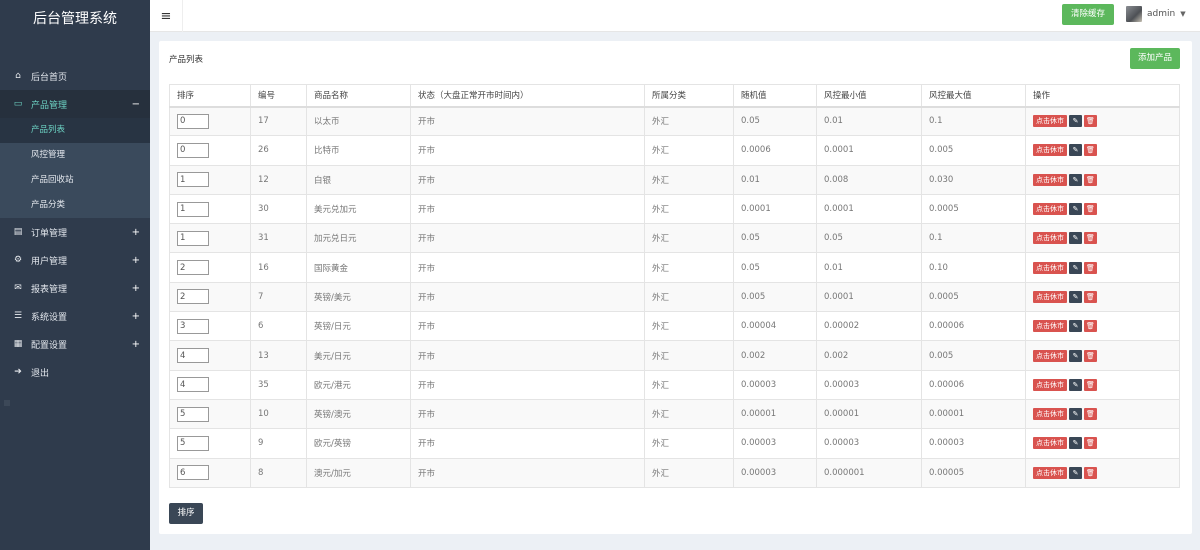 The width and height of the screenshot is (1200, 550). Describe the element at coordinates (75, 104) in the screenshot. I see `sidebar-item-products: ▭ 产品管理 −` at that location.